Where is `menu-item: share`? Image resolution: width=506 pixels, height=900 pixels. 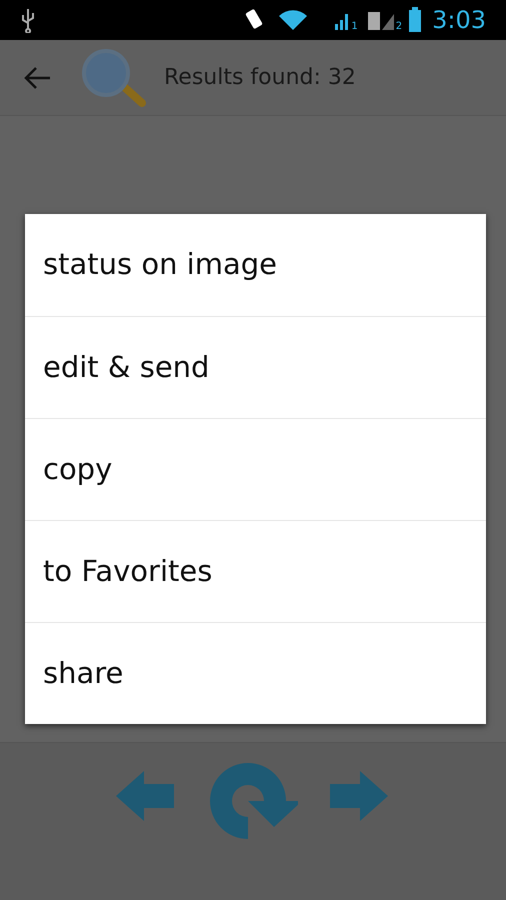 menu-item: share is located at coordinates (255, 673).